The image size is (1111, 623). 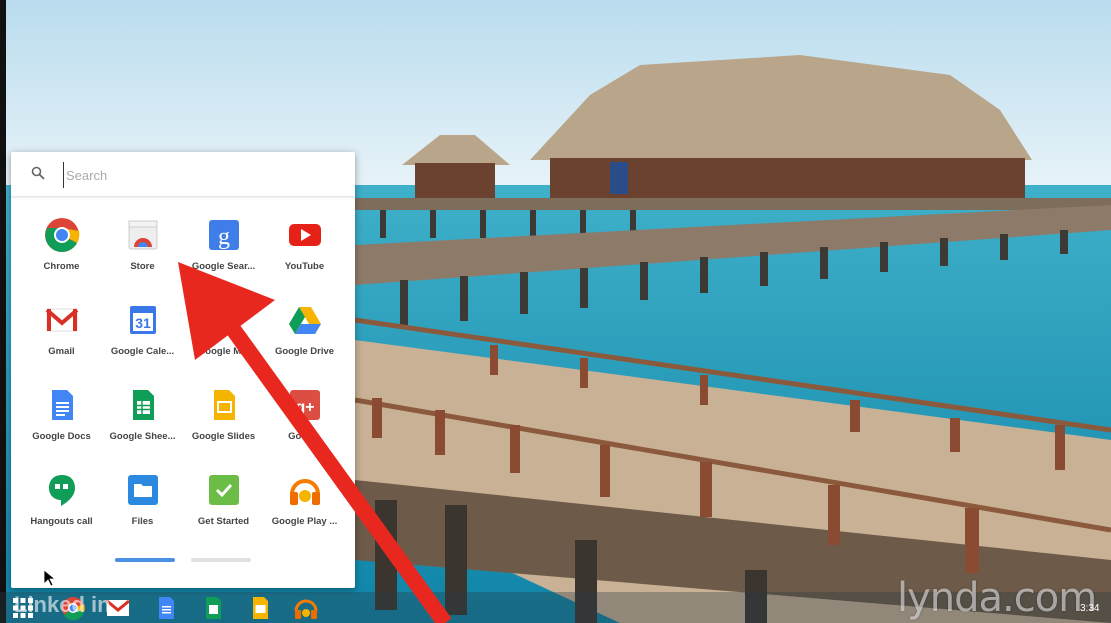 I want to click on app-tile-files: Files, so click(x=142, y=509).